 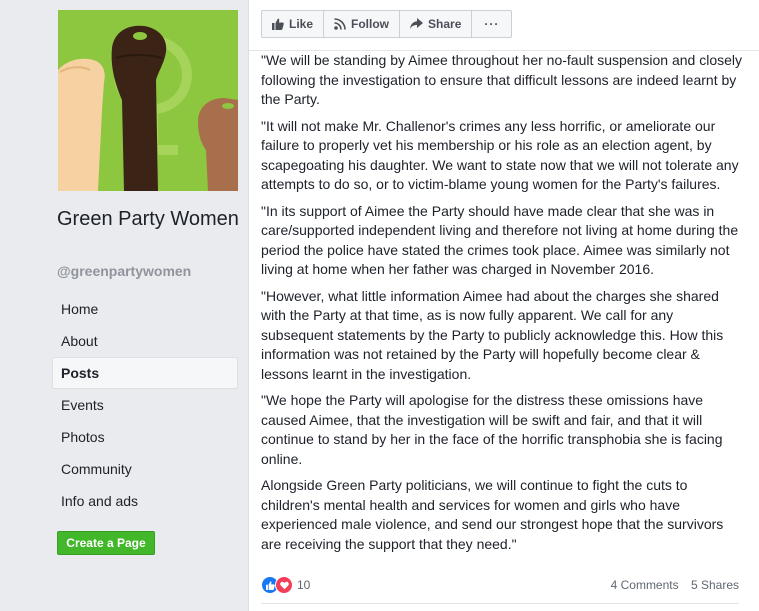 I want to click on nav-item-info-and-ads: Info and ads, so click(x=145, y=501).